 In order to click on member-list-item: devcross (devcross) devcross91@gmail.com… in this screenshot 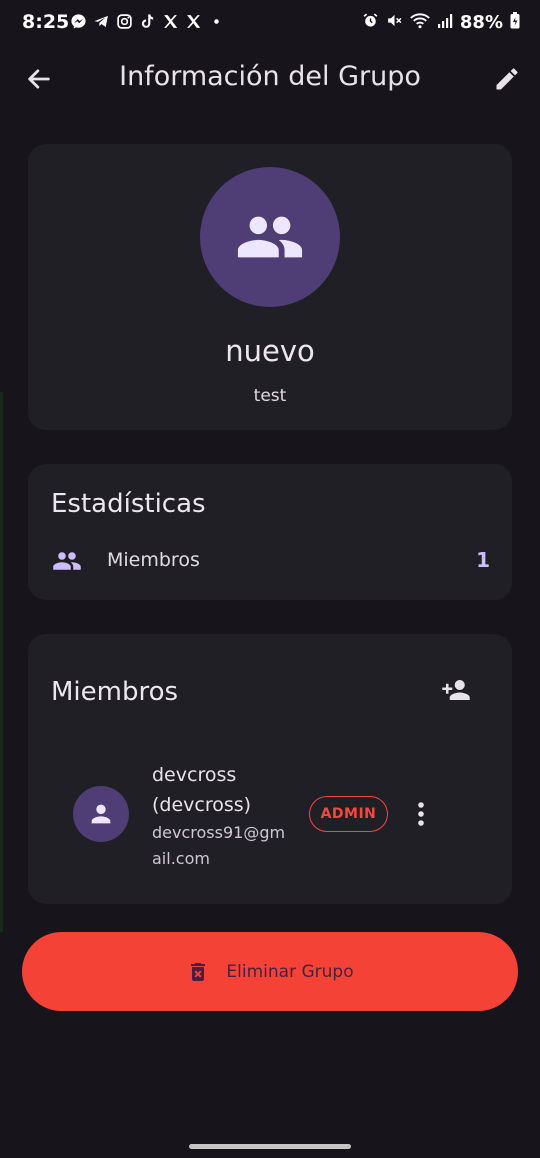, I will do `click(270, 816)`.